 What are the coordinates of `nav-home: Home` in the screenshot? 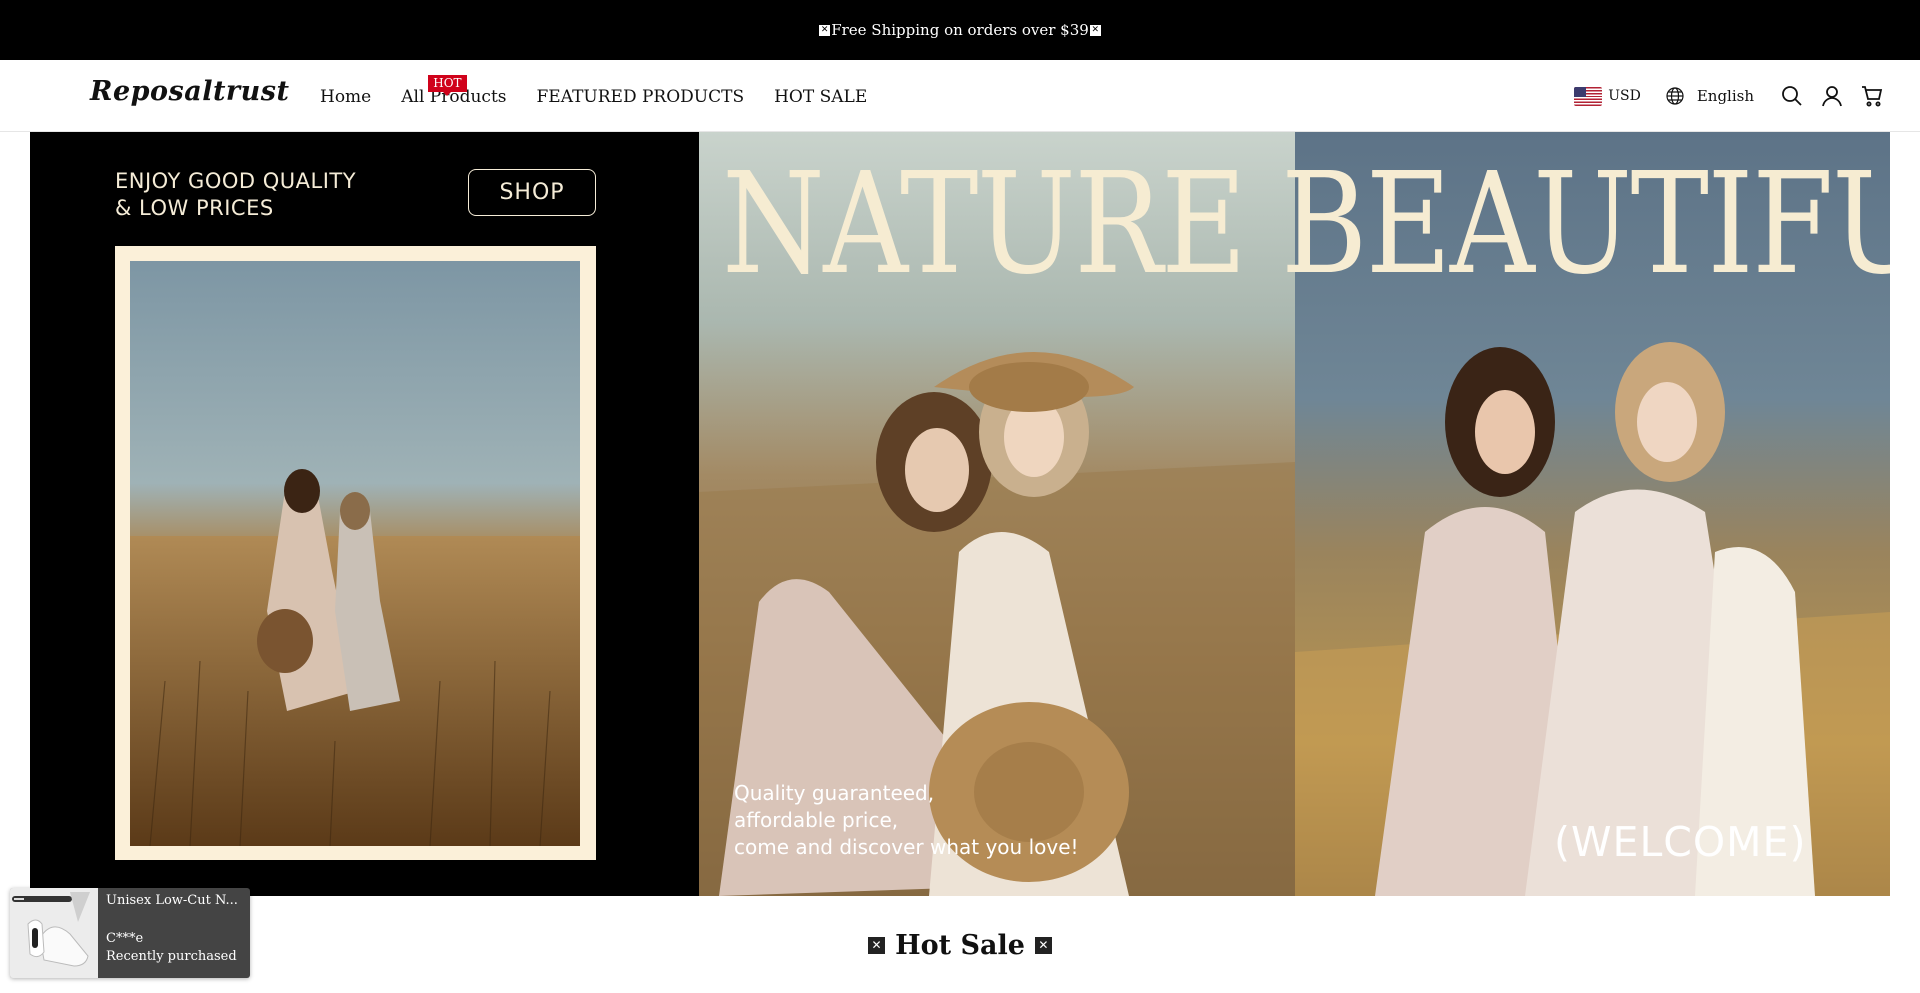 It's located at (345, 96).